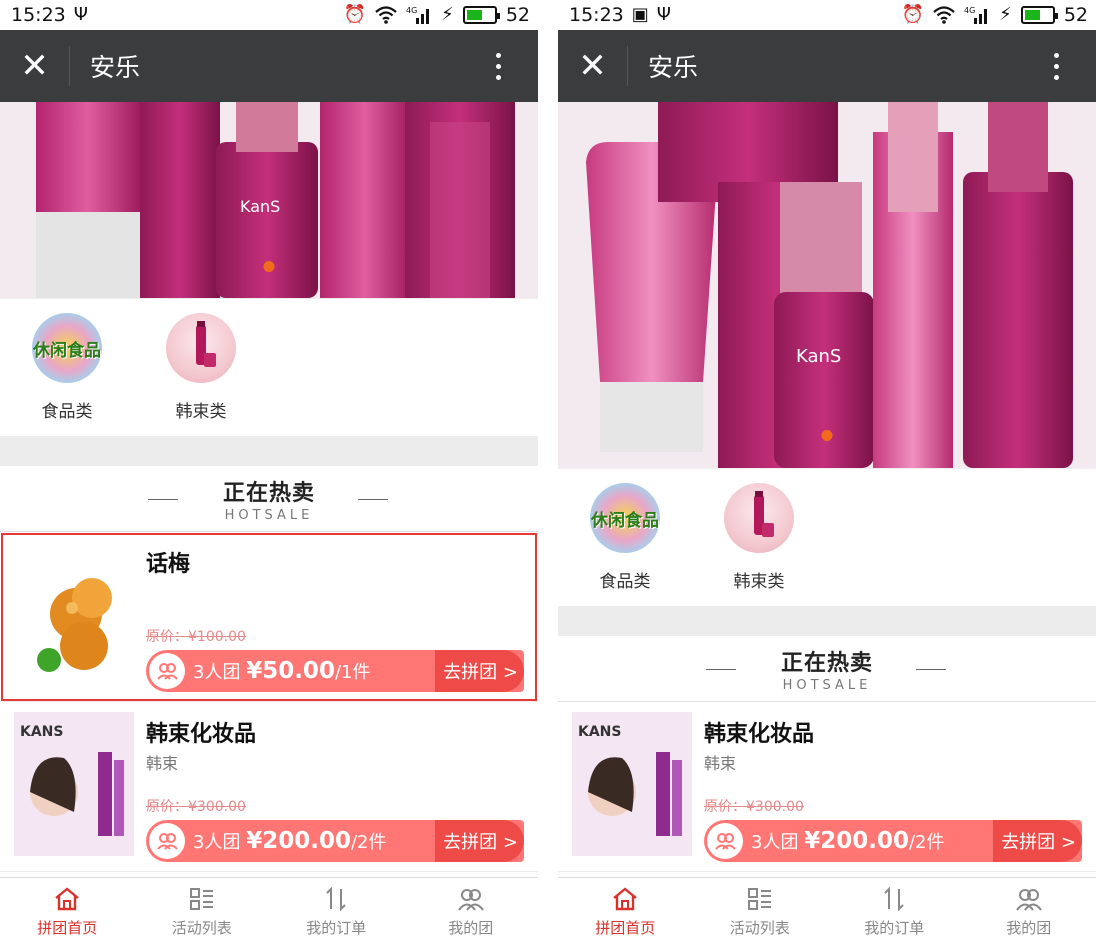 This screenshot has height=945, width=1096. What do you see at coordinates (290, 671) in the screenshot?
I see `group-price: ¥50.00` at bounding box center [290, 671].